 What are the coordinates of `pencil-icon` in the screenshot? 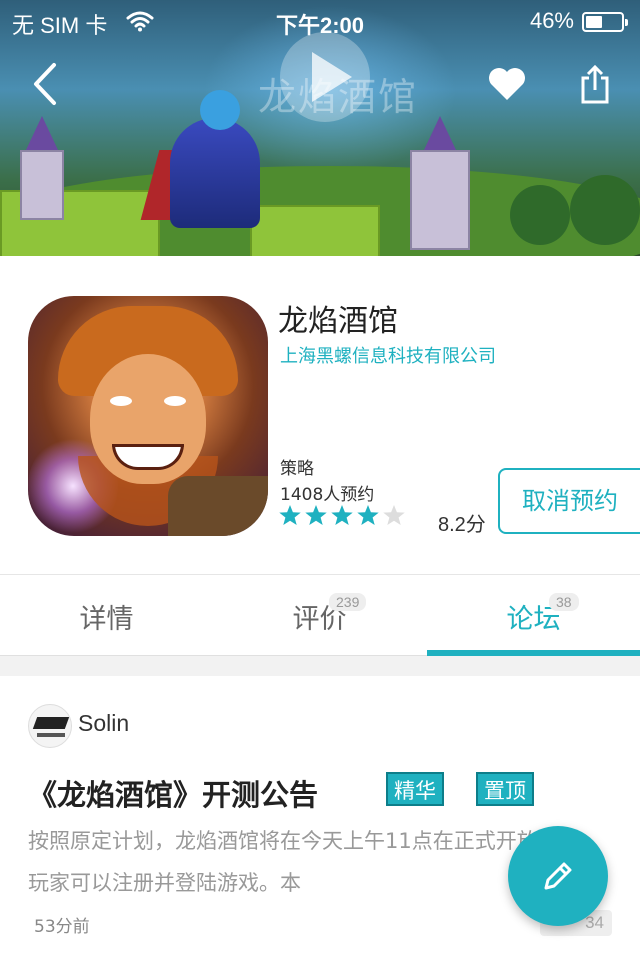 It's located at (558, 876).